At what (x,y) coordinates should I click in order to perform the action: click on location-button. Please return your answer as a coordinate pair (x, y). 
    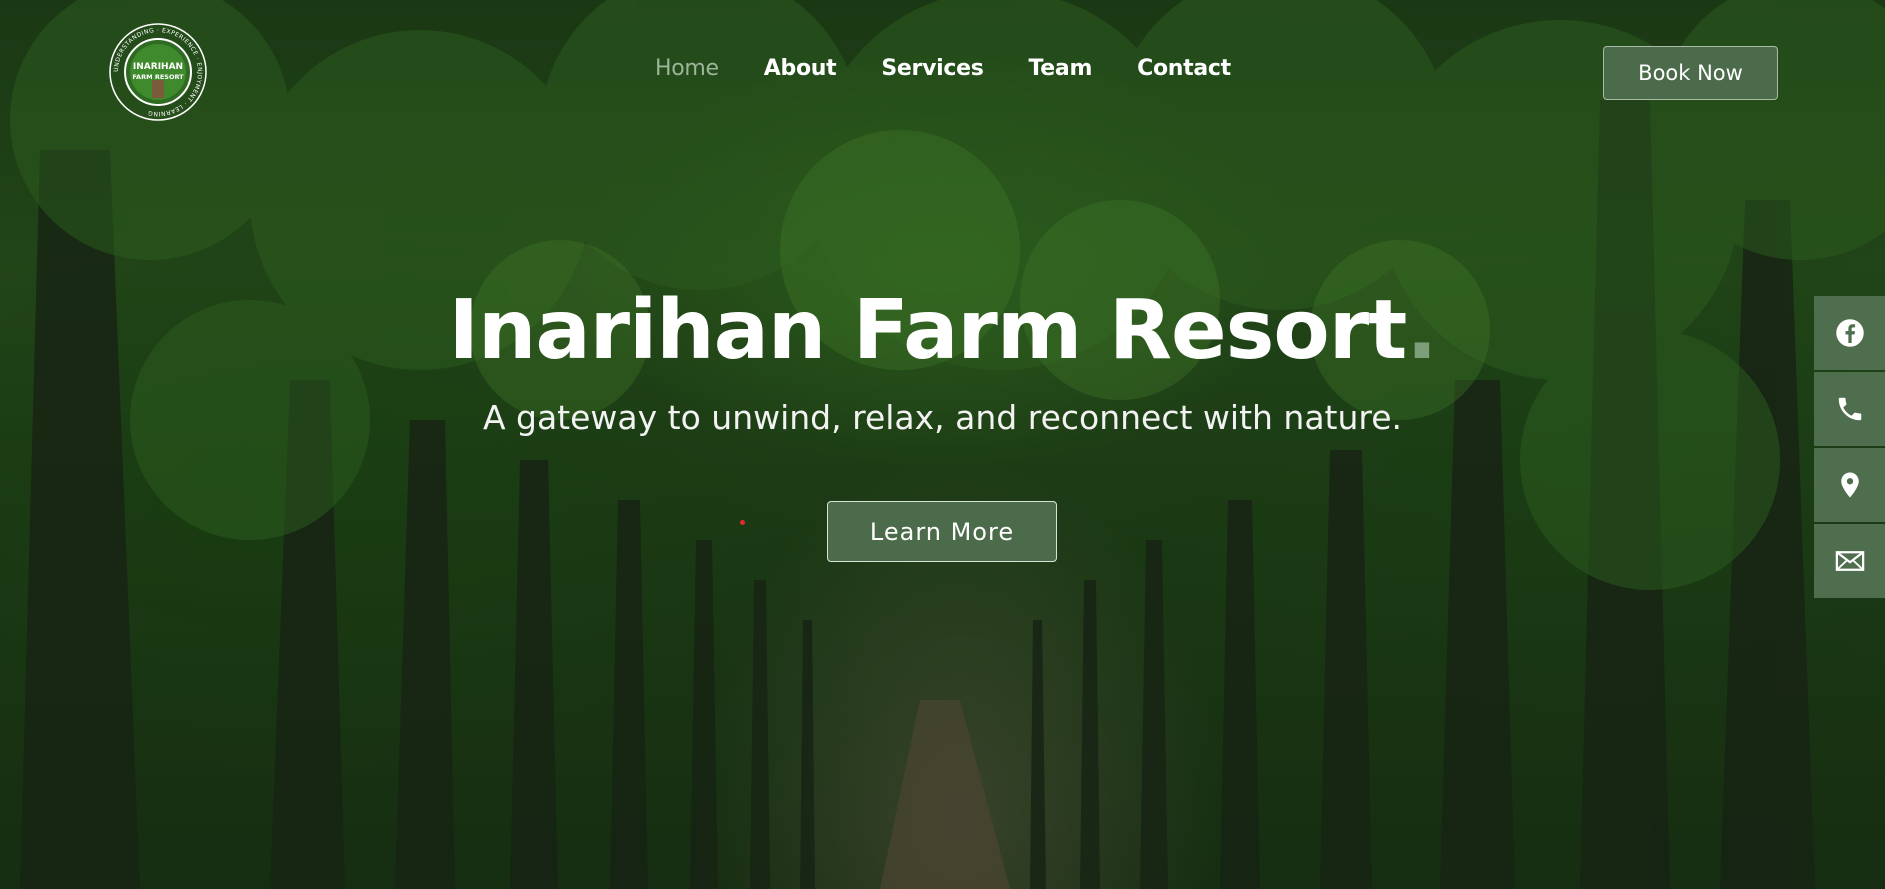
    Looking at the image, I should click on (1849, 485).